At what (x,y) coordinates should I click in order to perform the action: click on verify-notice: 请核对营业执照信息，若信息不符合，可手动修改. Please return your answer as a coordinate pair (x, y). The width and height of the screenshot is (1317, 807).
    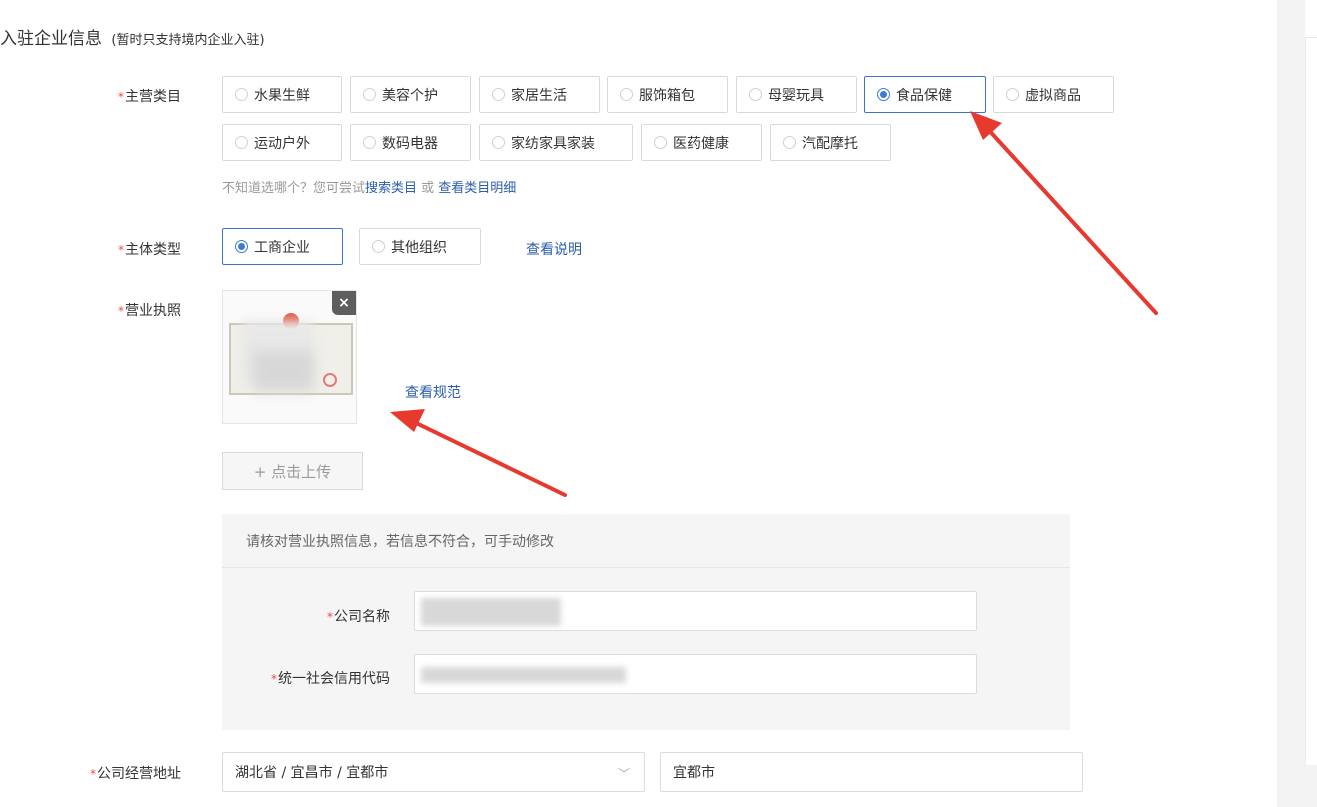
    Looking at the image, I should click on (646, 541).